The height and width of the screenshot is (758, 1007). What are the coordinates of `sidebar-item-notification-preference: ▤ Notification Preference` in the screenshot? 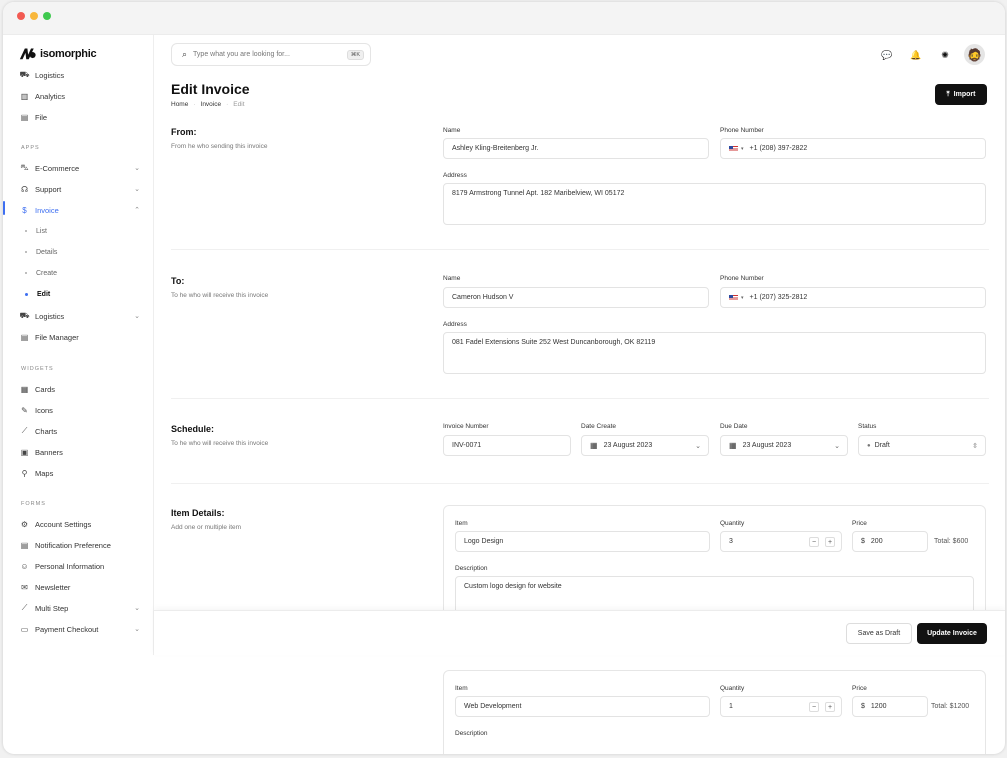 It's located at (80, 545).